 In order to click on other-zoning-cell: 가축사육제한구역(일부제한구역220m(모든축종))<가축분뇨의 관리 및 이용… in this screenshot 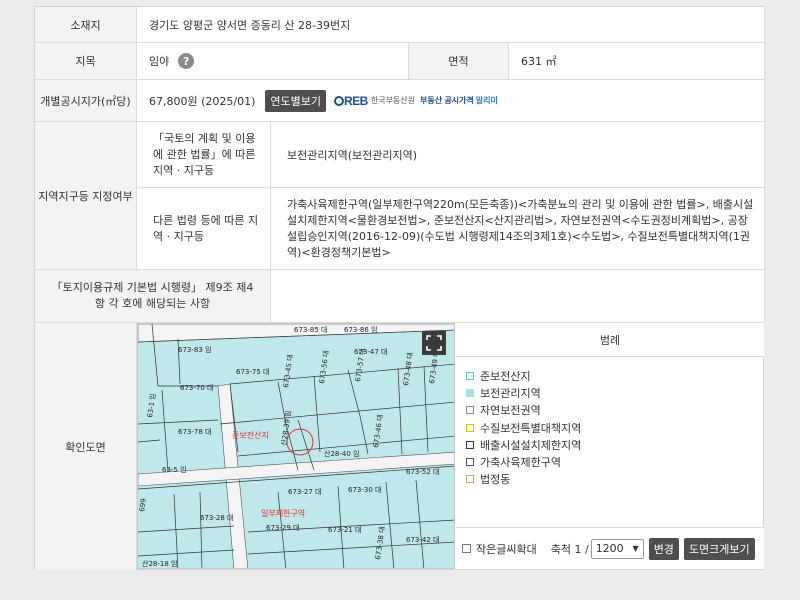, I will do `click(518, 229)`.